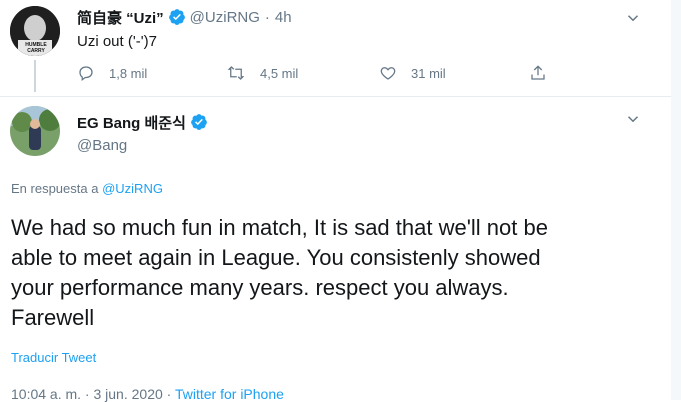  I want to click on translate-tweet-link: Traducir Tweet, so click(53, 357).